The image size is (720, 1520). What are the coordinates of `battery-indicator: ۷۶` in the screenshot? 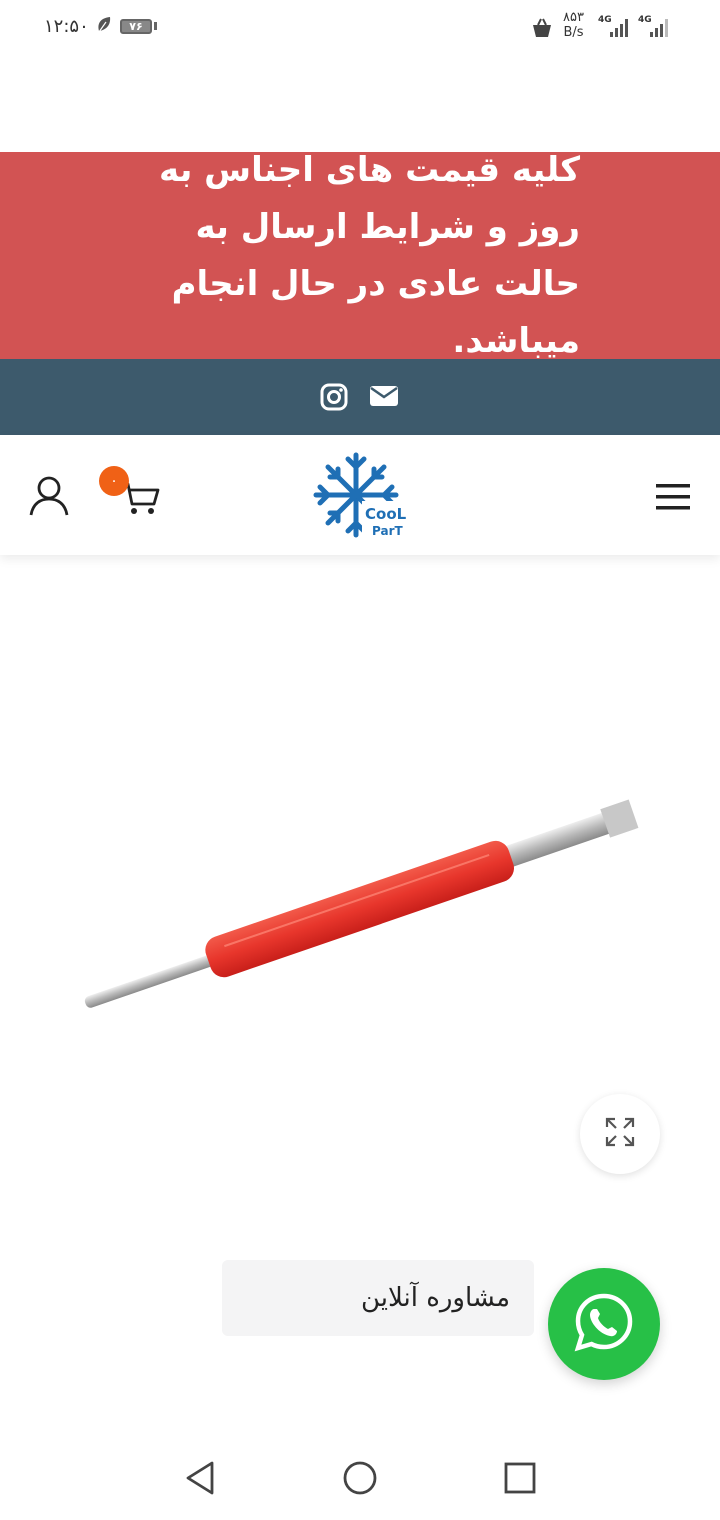 It's located at (136, 26).